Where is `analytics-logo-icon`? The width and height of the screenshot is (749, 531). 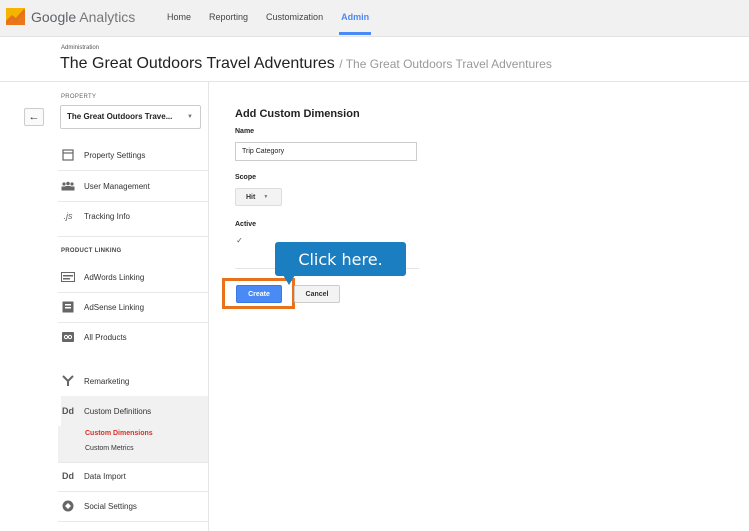 analytics-logo-icon is located at coordinates (15, 16).